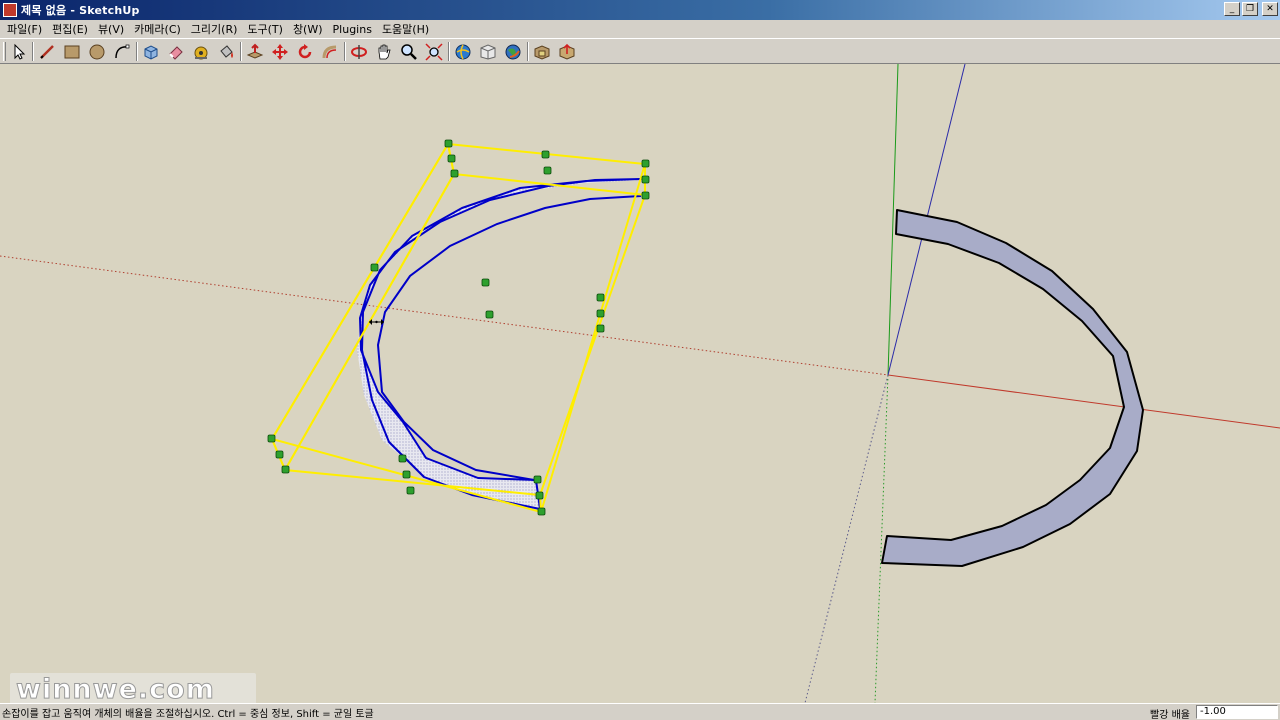 This screenshot has height=720, width=1280. I want to click on scale-cursor-icon, so click(376, 322).